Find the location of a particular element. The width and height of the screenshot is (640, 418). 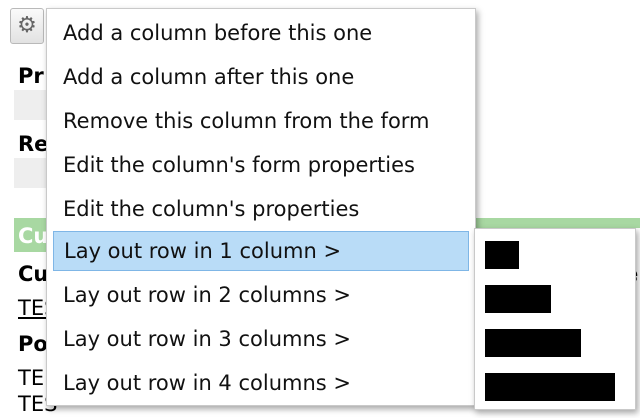

label-cu: Cu is located at coordinates (33, 274).